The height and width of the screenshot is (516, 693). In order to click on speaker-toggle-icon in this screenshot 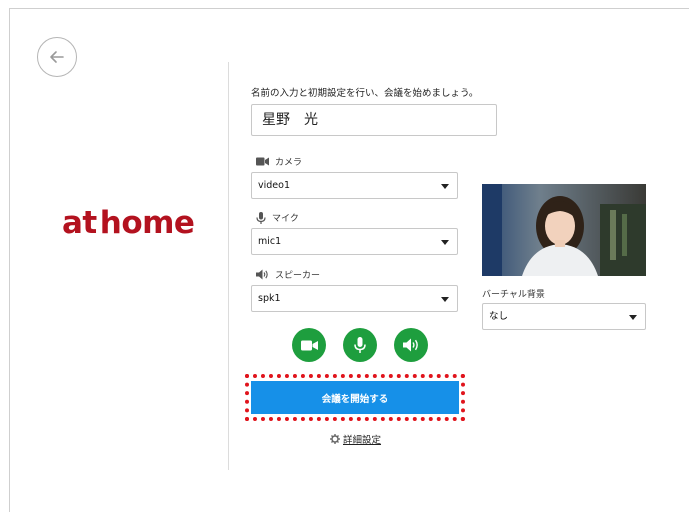, I will do `click(410, 345)`.